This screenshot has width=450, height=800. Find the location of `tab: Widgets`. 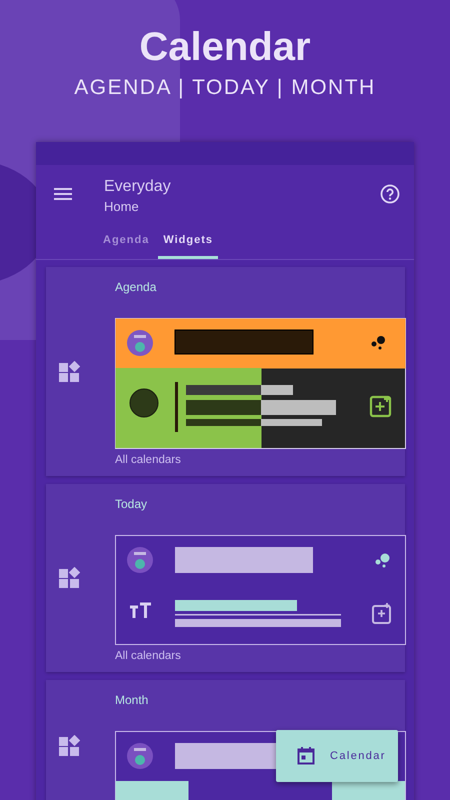

tab: Widgets is located at coordinates (188, 246).